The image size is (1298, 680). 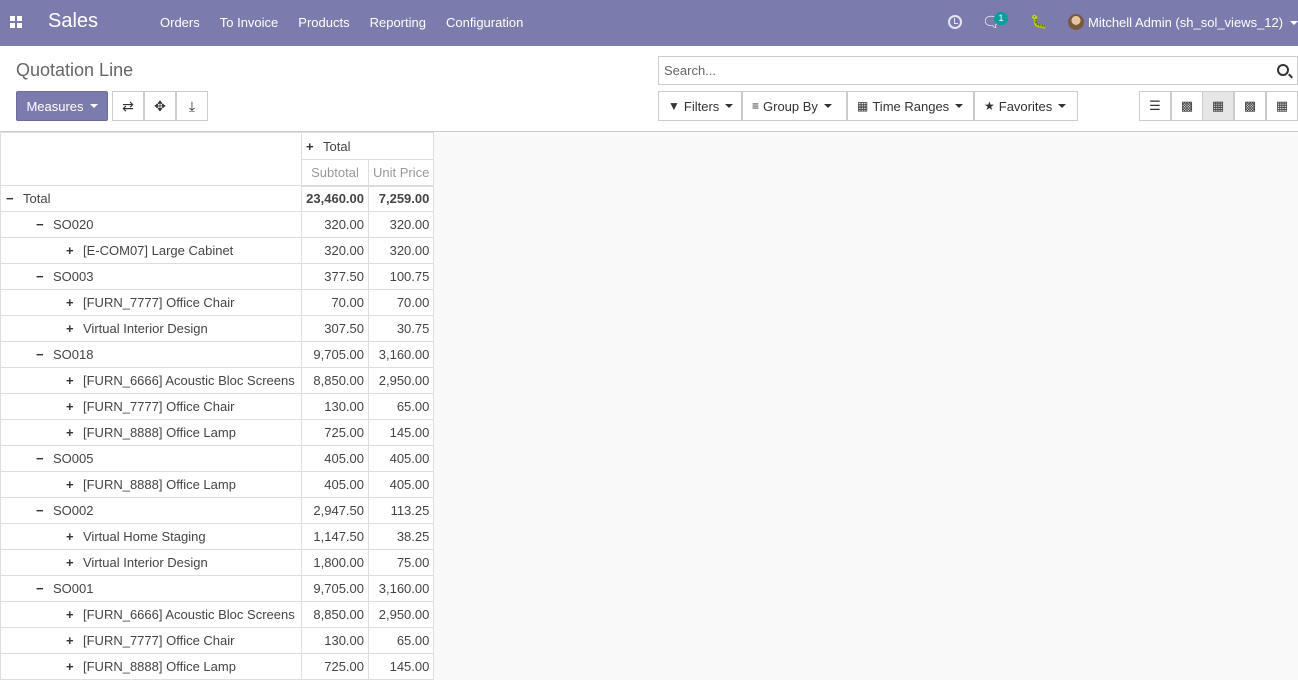 I want to click on time-ranges-label: Time Ranges, so click(x=911, y=106).